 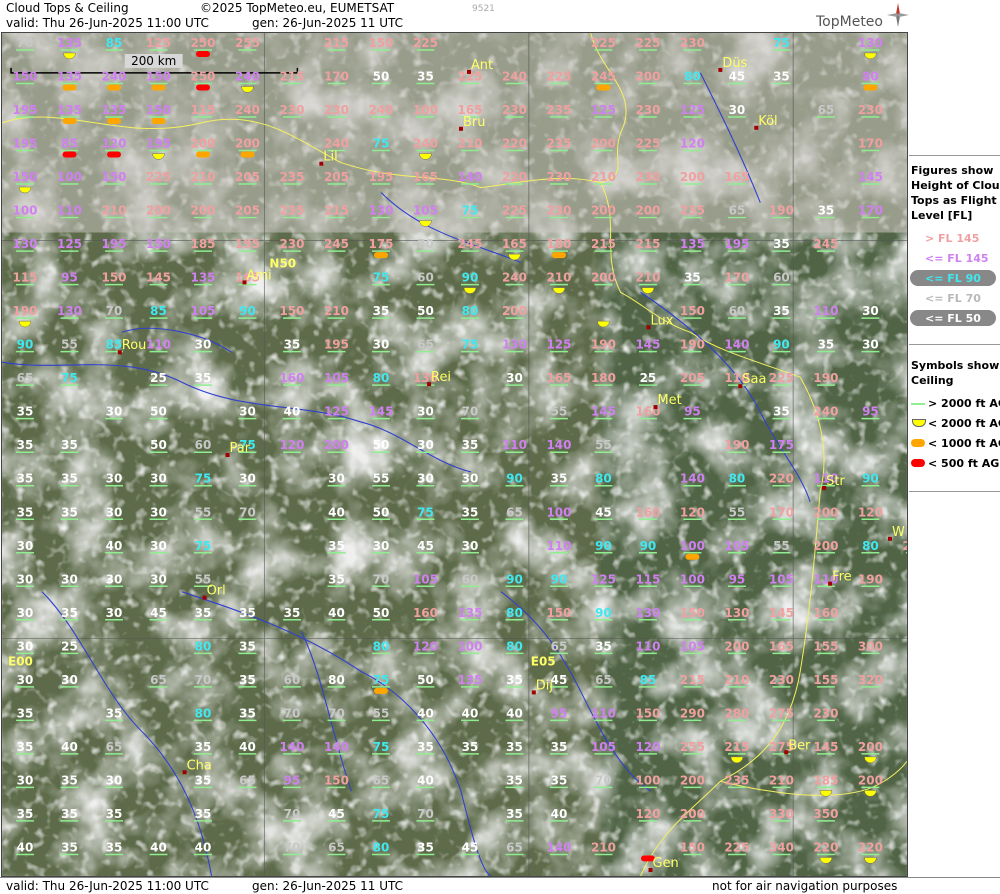 I want to click on legend-ceiling-item: < 2000 ft AGL, so click(x=964, y=423).